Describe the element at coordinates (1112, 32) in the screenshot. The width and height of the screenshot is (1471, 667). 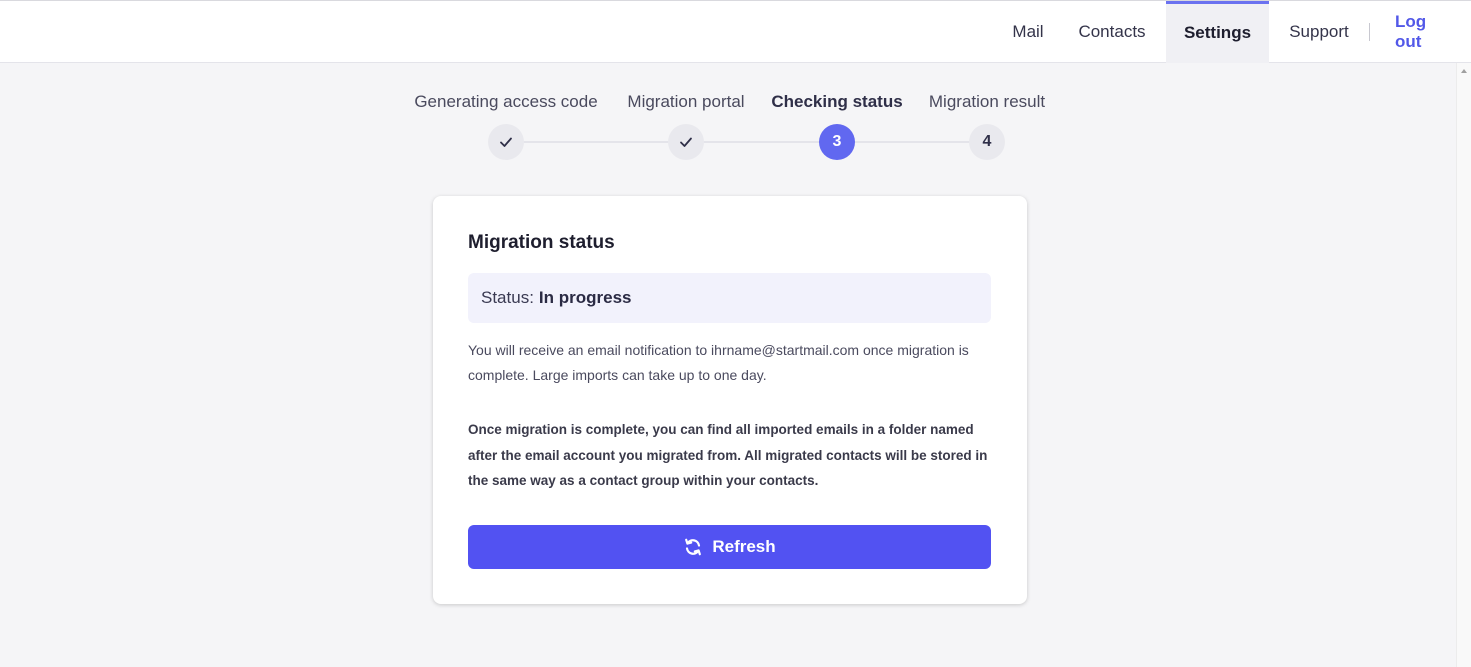
I see `nav-contacts: Contacts` at that location.